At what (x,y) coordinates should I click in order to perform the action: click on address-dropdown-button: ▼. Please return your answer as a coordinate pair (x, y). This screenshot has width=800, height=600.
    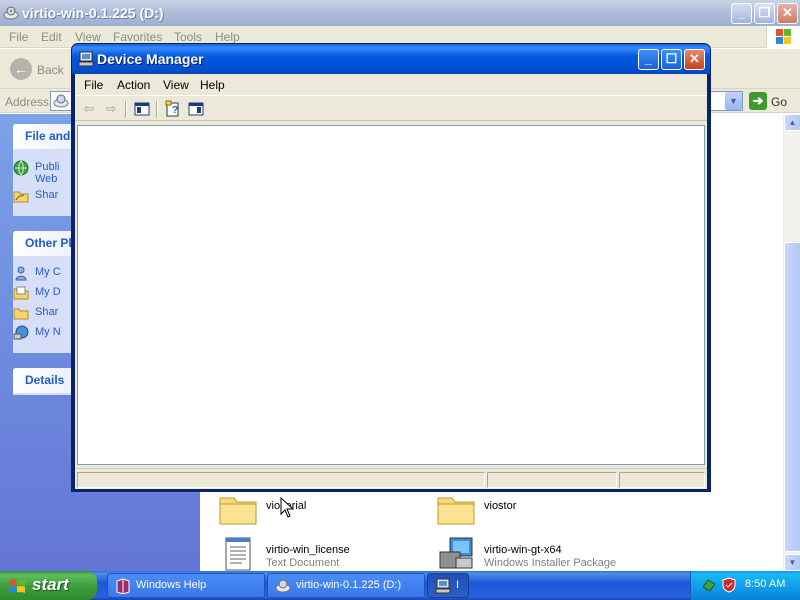
    Looking at the image, I should click on (733, 101).